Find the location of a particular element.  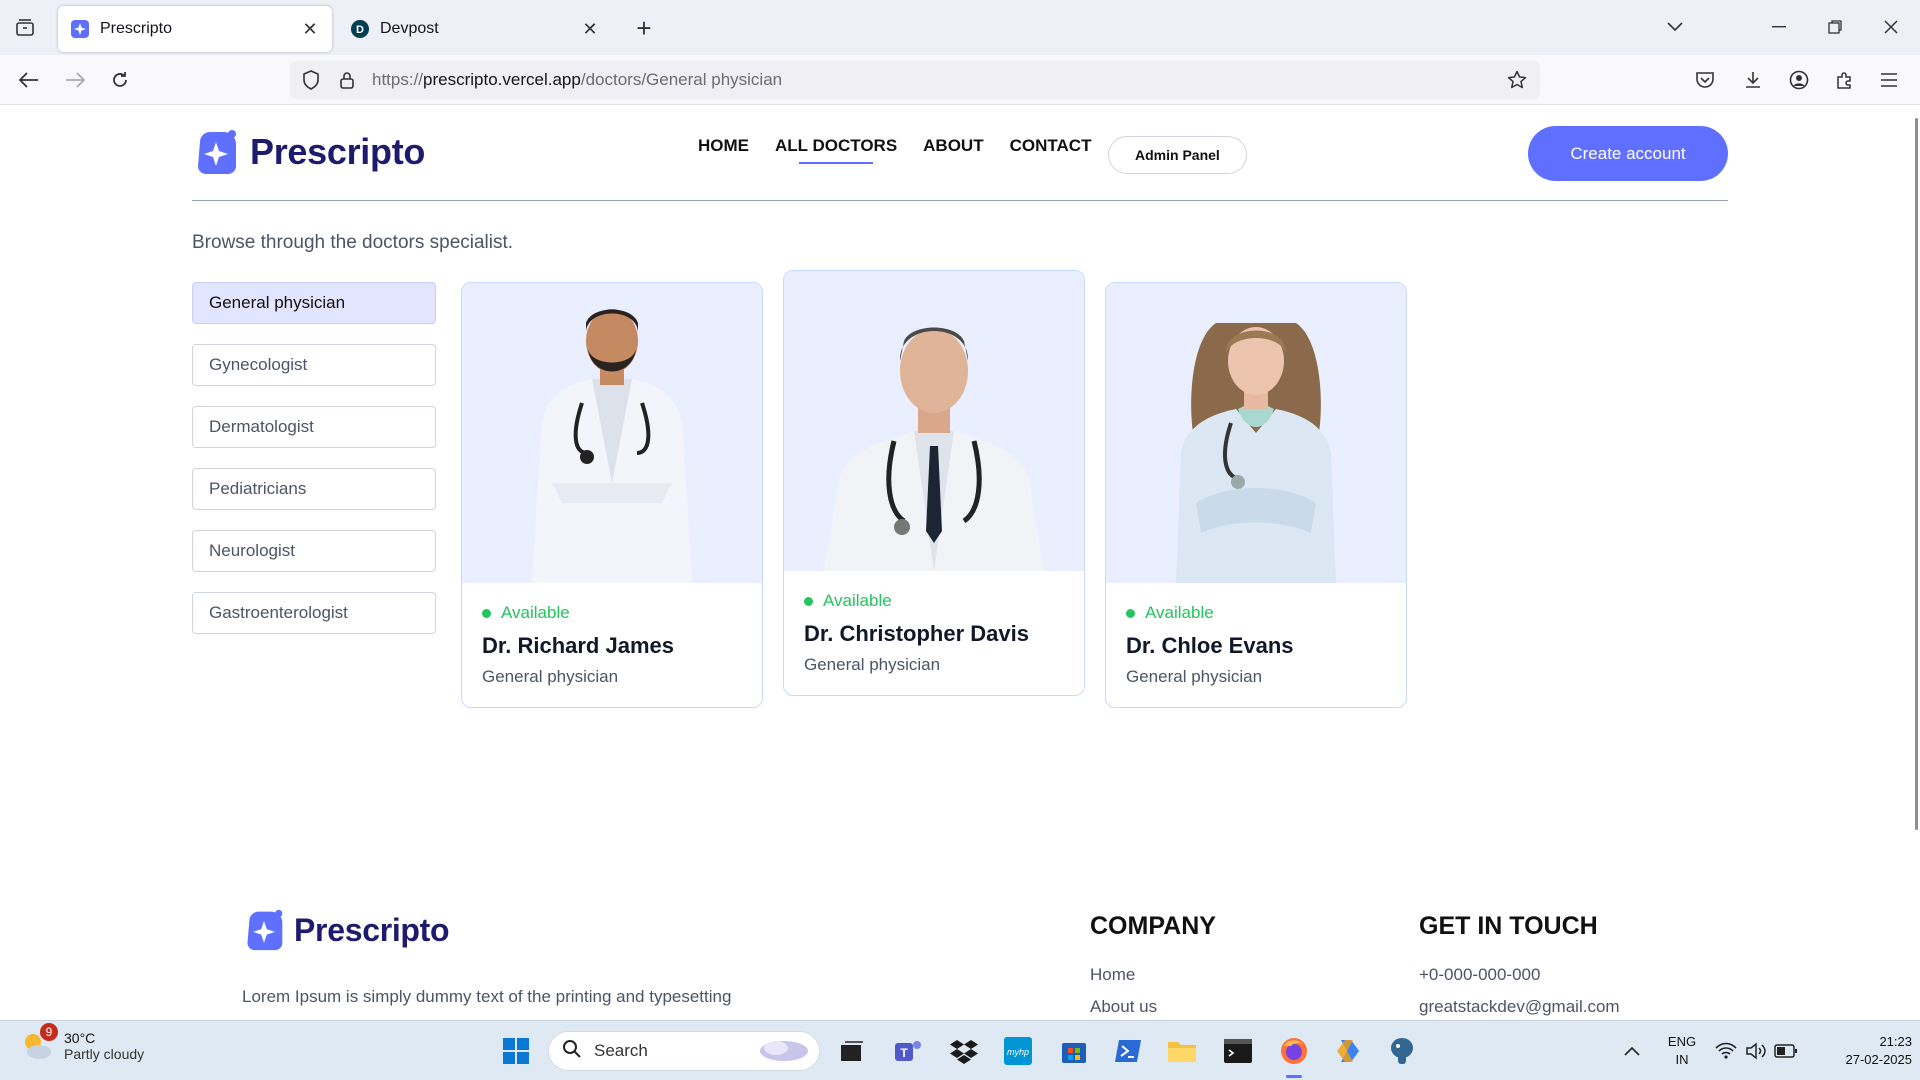

clock: 21:23 27-02-2025 is located at coordinates (1862, 1051).